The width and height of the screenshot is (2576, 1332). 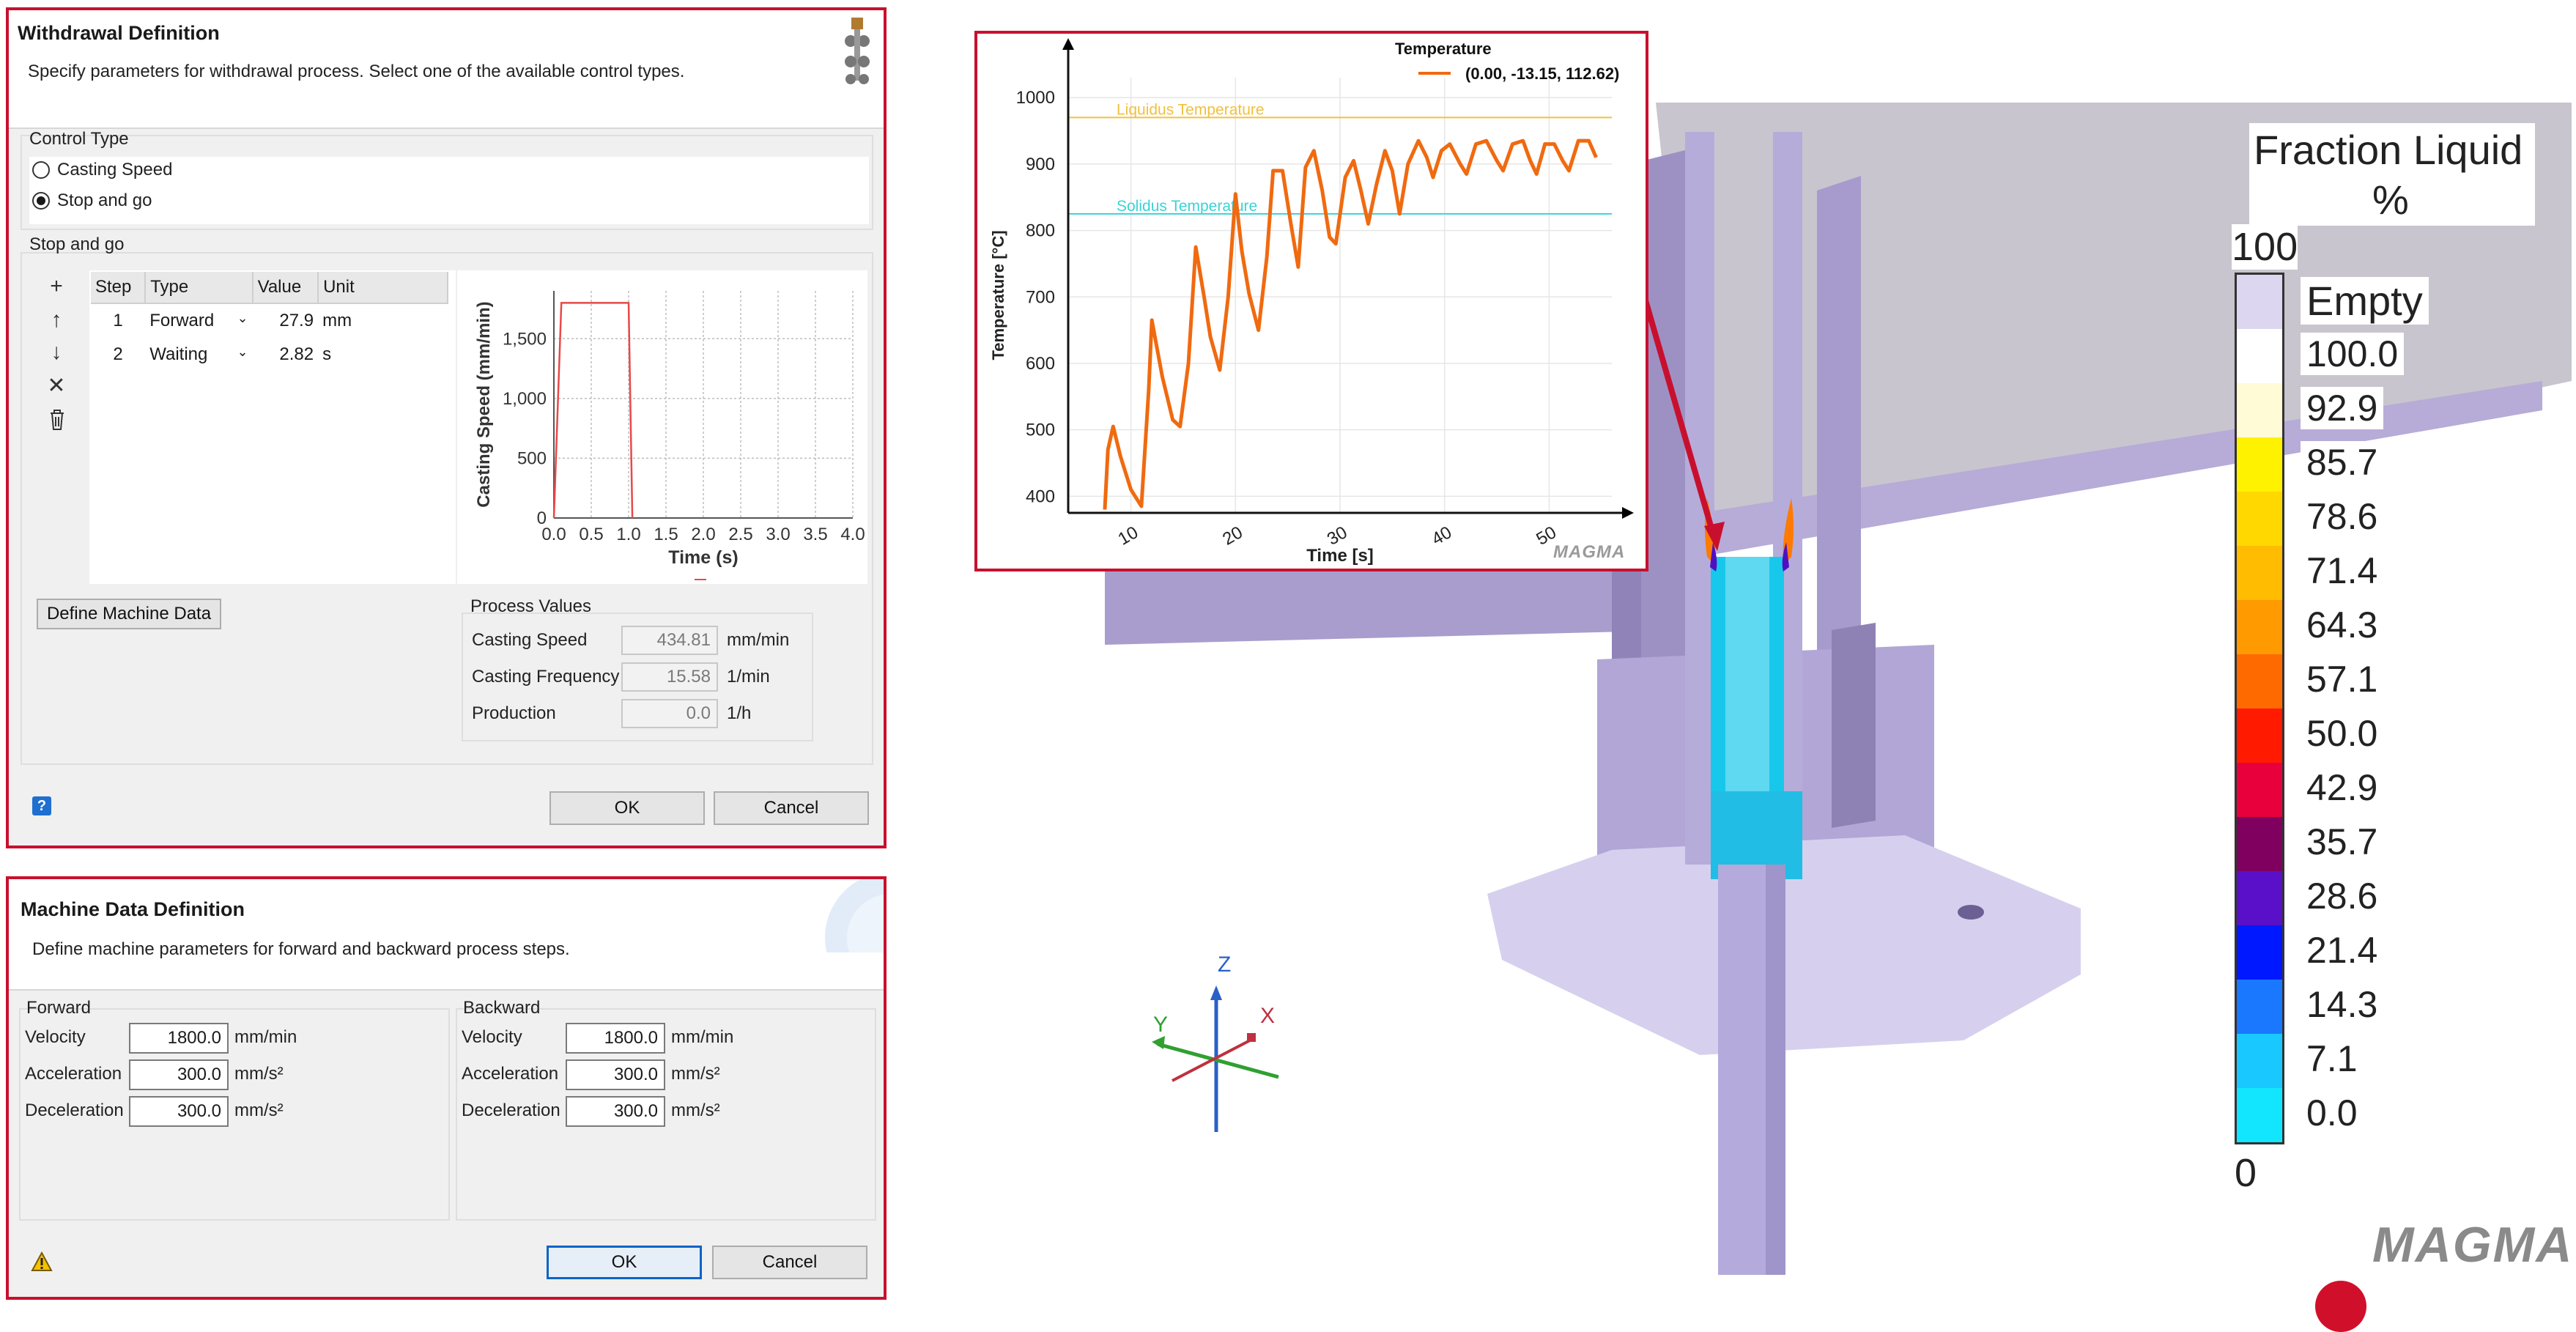 I want to click on table-row: 1 Forward ⌄ 27.9 mm, so click(x=269, y=320).